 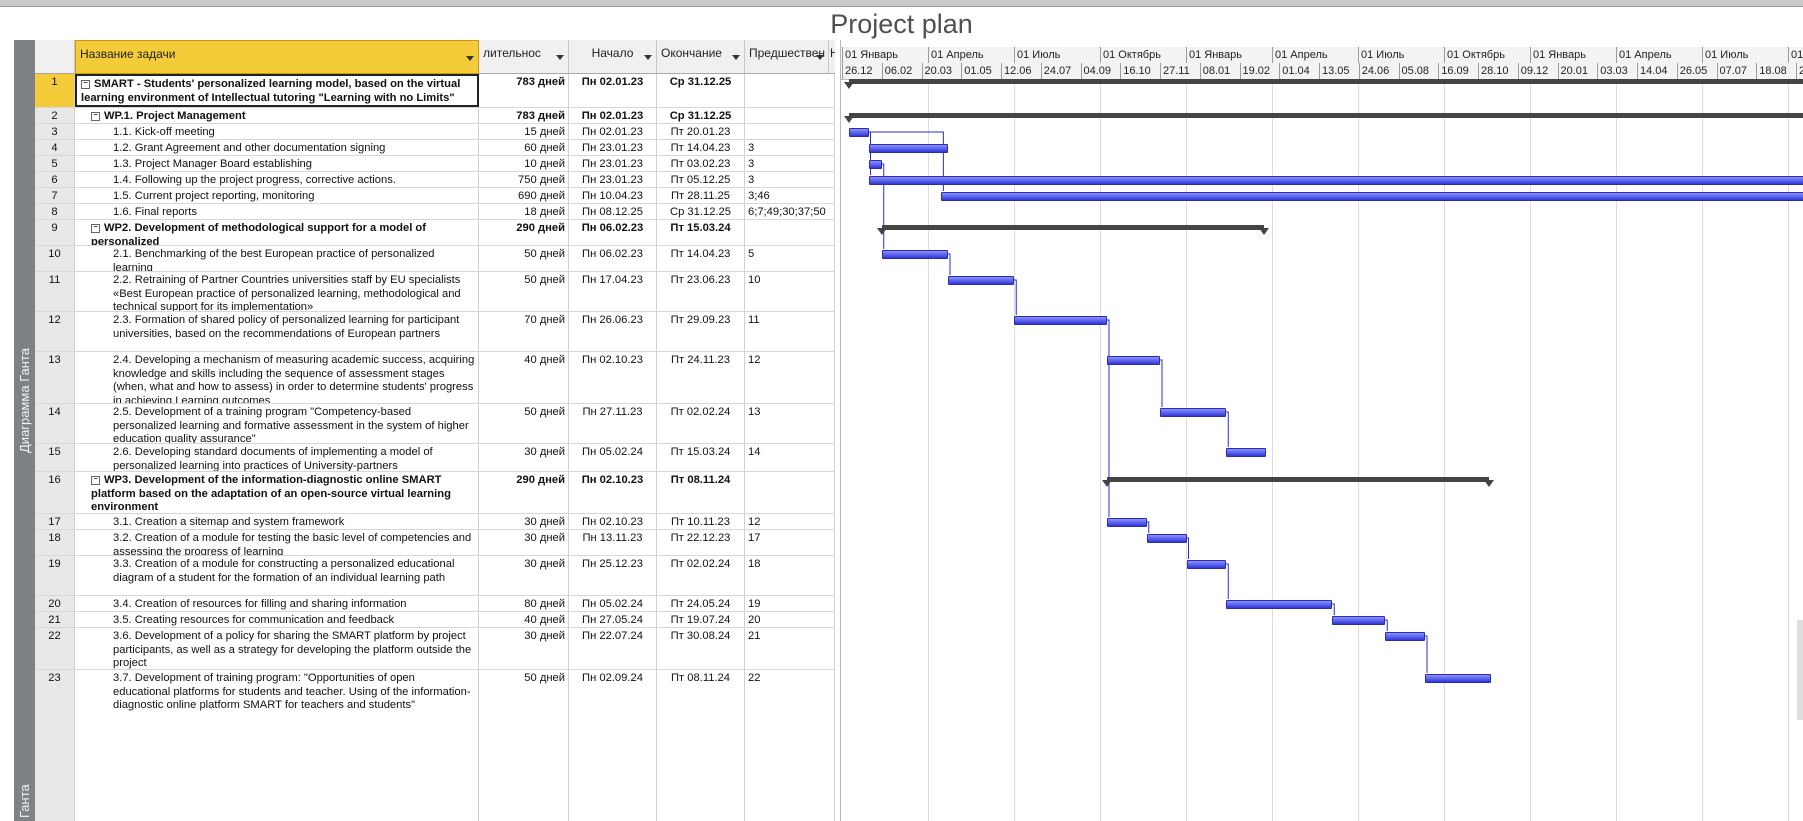 What do you see at coordinates (55, 377) in the screenshot?
I see `row-number: 13` at bounding box center [55, 377].